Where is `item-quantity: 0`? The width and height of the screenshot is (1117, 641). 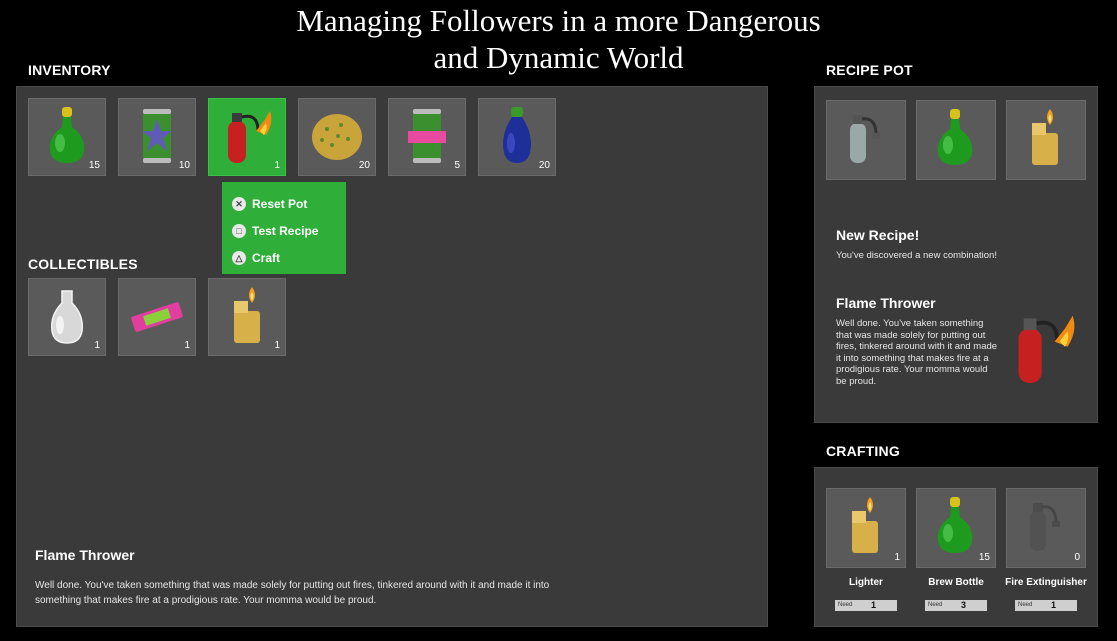 item-quantity: 0 is located at coordinates (1077, 557).